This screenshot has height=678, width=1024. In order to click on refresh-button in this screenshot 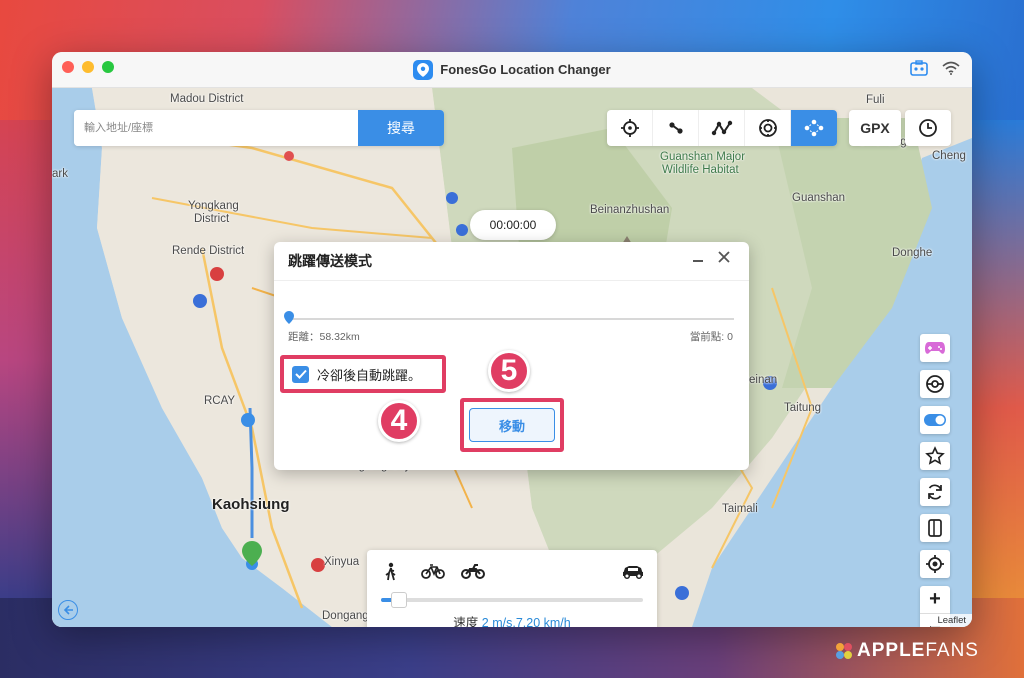, I will do `click(935, 492)`.